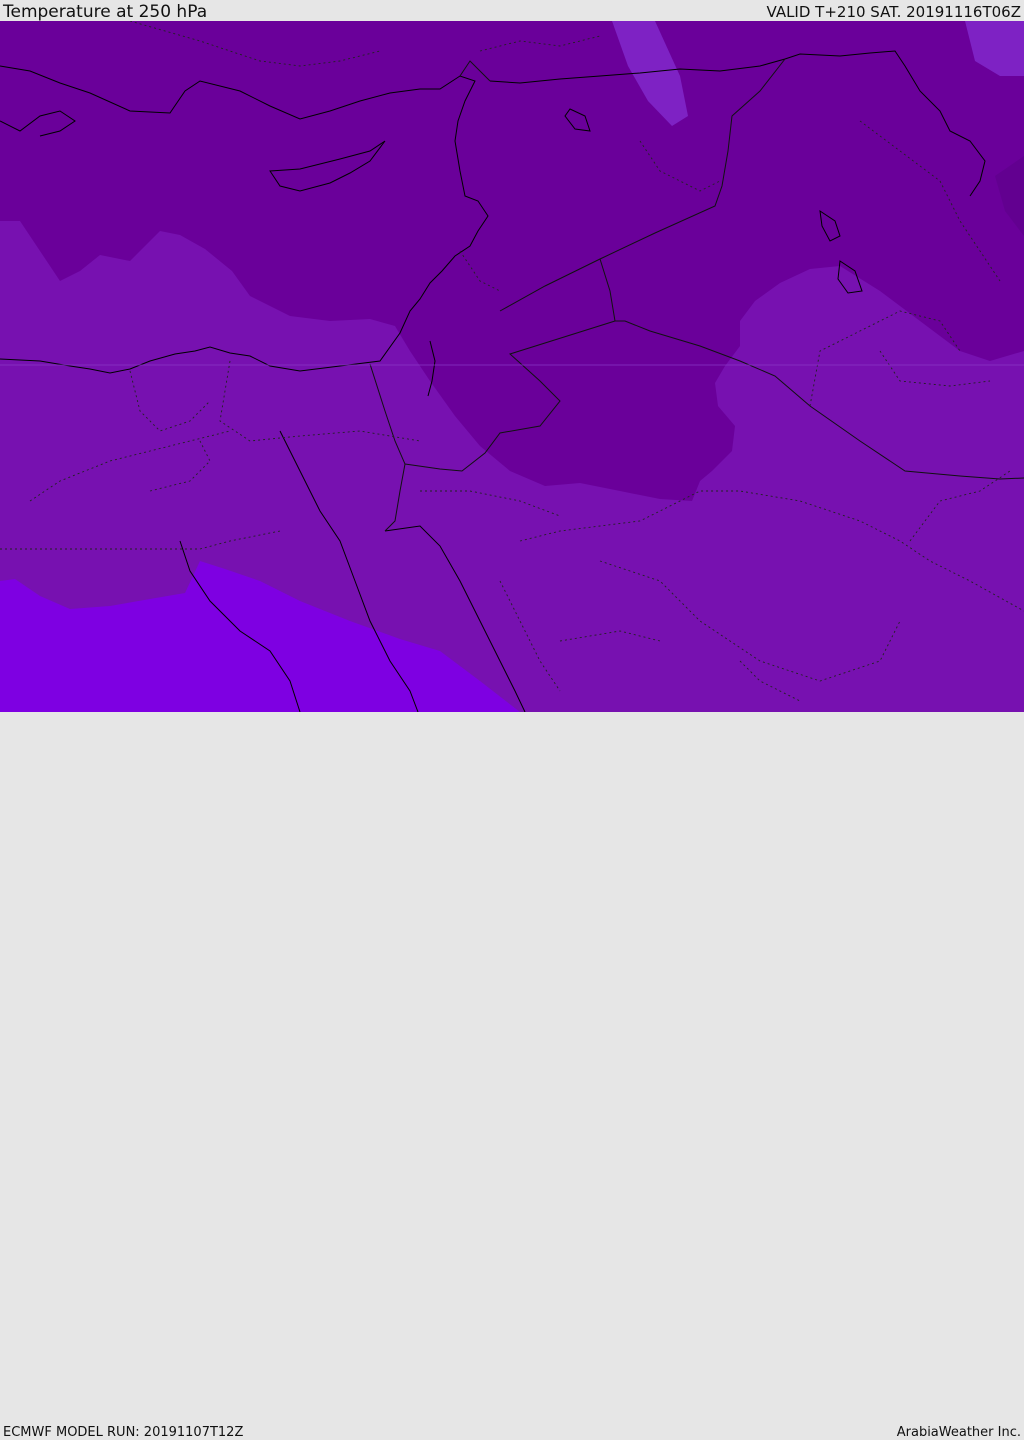 The height and width of the screenshot is (1440, 1024). What do you see at coordinates (958, 1432) in the screenshot?
I see `credit-label: ArabiaWeather Inc.` at bounding box center [958, 1432].